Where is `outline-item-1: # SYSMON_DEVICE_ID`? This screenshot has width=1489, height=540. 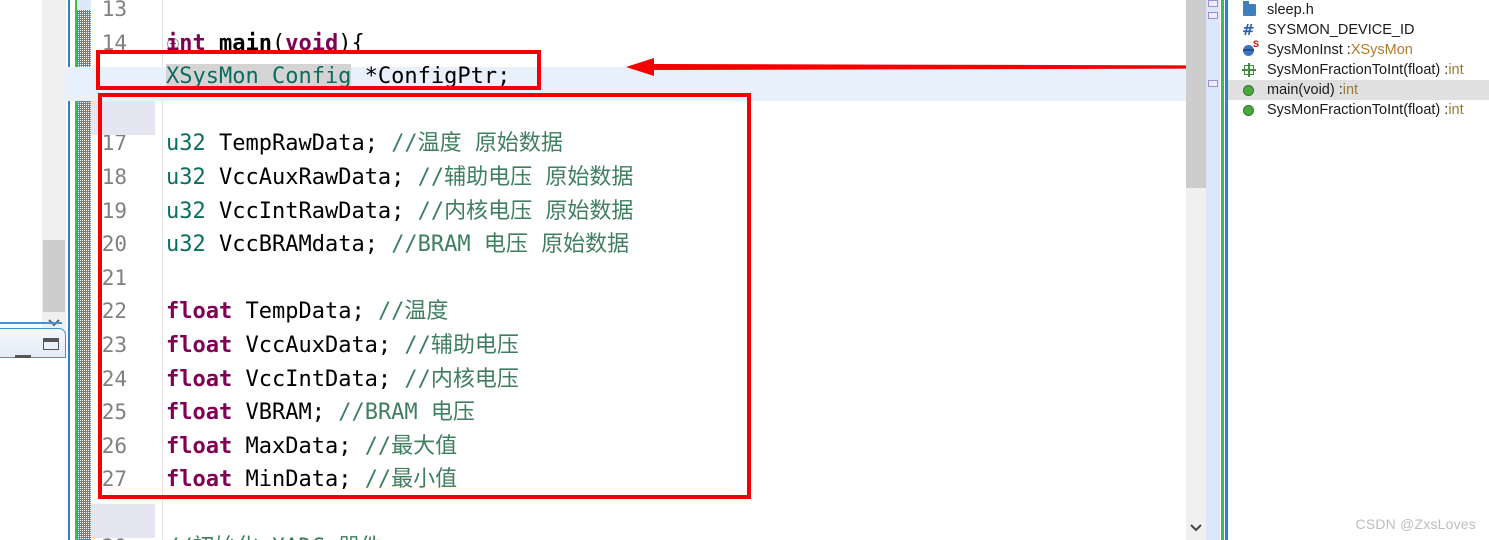 outline-item-1: # SYSMON_DEVICE_ID is located at coordinates (1358, 30).